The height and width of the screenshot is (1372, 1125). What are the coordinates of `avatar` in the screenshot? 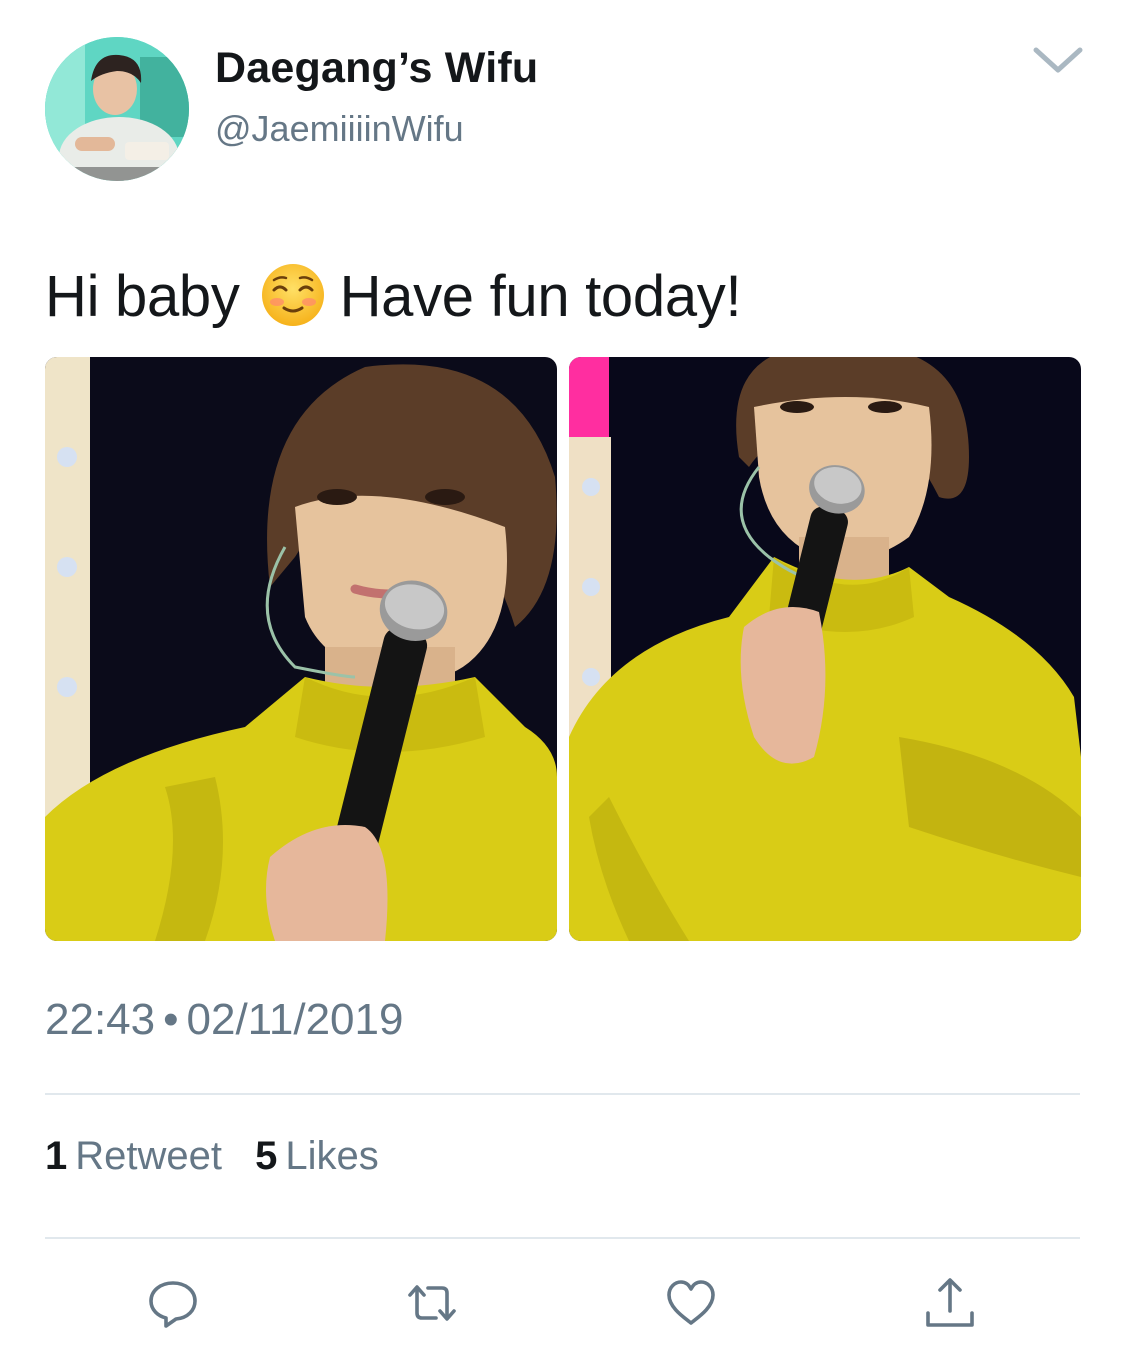 It's located at (117, 109).